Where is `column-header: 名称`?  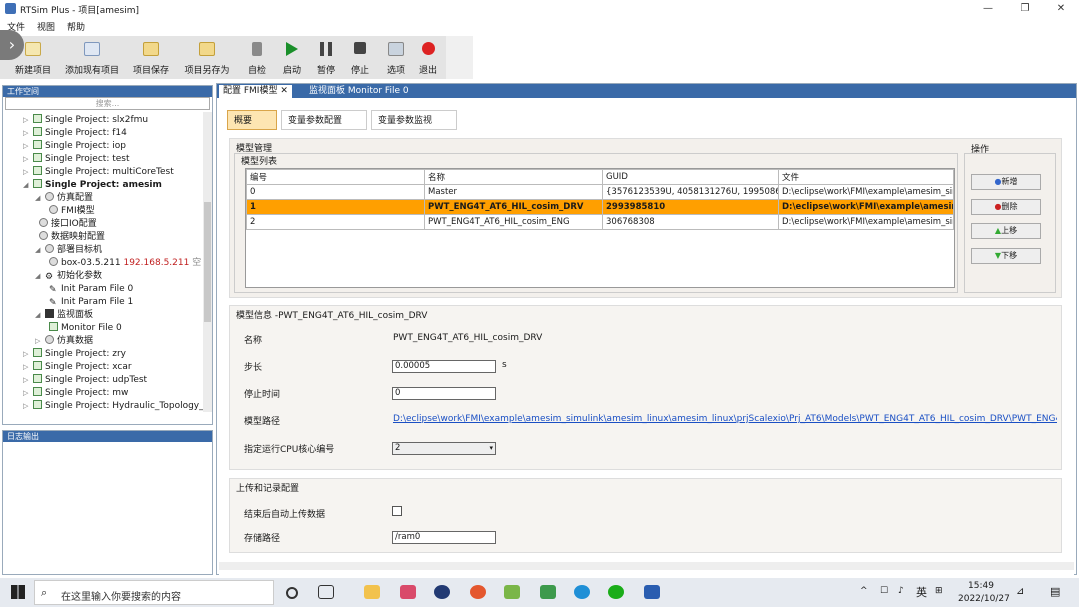 column-header: 名称 is located at coordinates (513, 177).